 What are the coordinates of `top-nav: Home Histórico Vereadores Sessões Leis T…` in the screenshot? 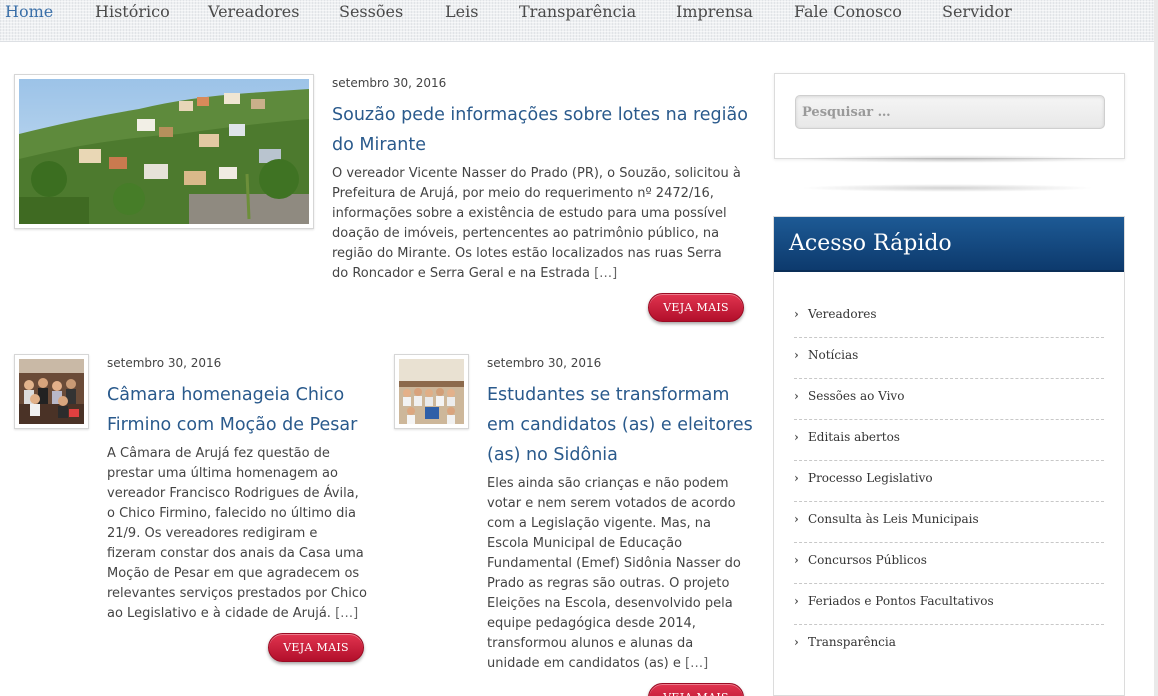 It's located at (579, 21).